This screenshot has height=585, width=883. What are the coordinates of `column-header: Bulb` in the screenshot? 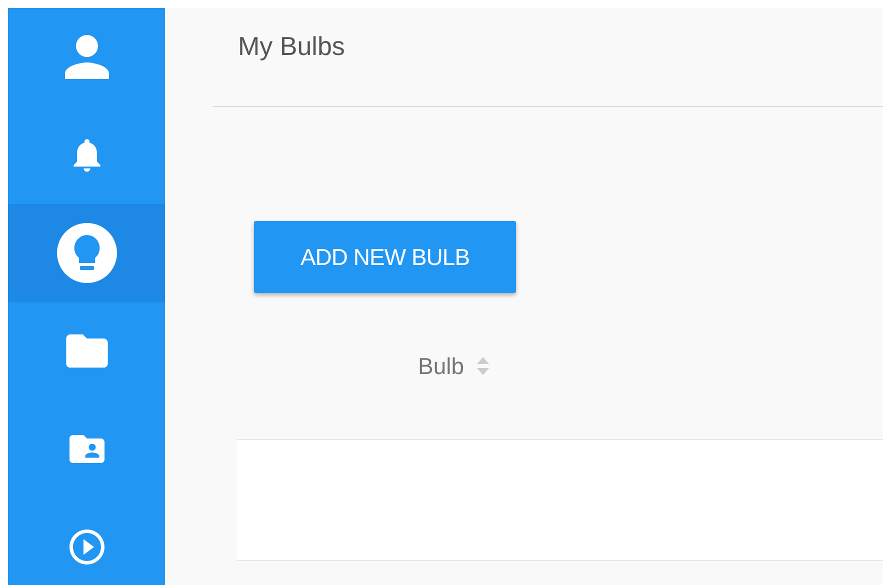 It's located at (454, 366).